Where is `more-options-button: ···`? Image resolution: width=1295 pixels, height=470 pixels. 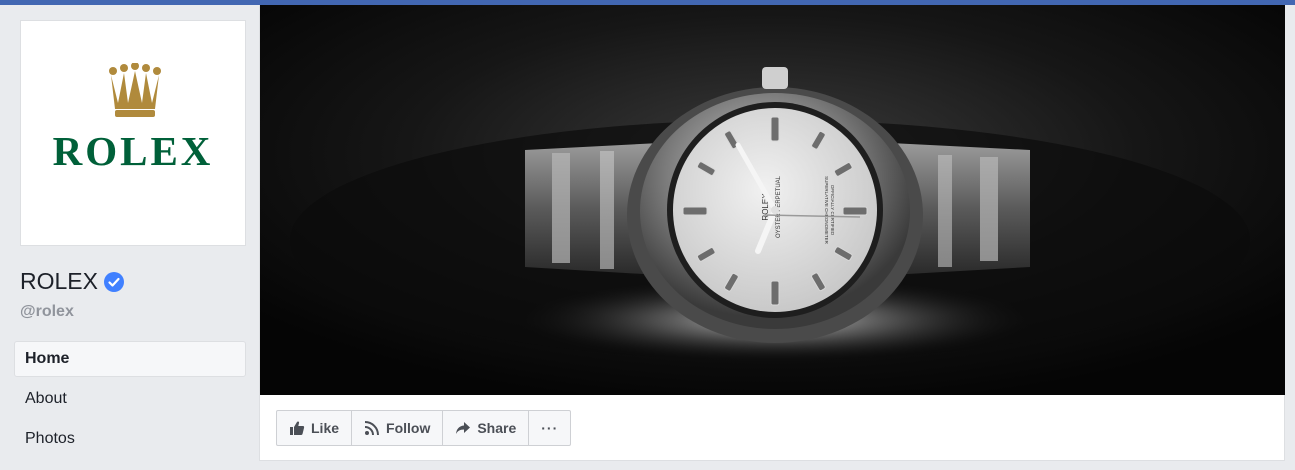
more-options-button: ··· is located at coordinates (549, 428).